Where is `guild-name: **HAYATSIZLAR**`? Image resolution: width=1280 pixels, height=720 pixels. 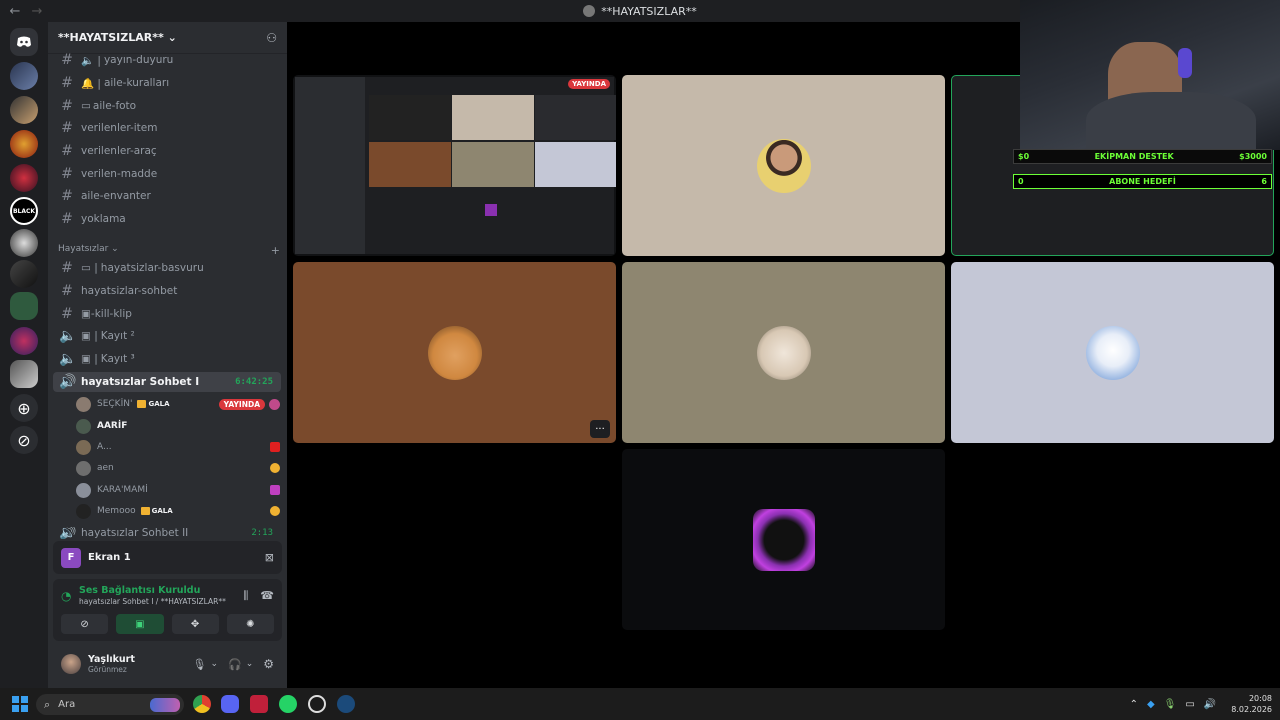
guild-name: **HAYATSIZLAR** is located at coordinates (111, 37).